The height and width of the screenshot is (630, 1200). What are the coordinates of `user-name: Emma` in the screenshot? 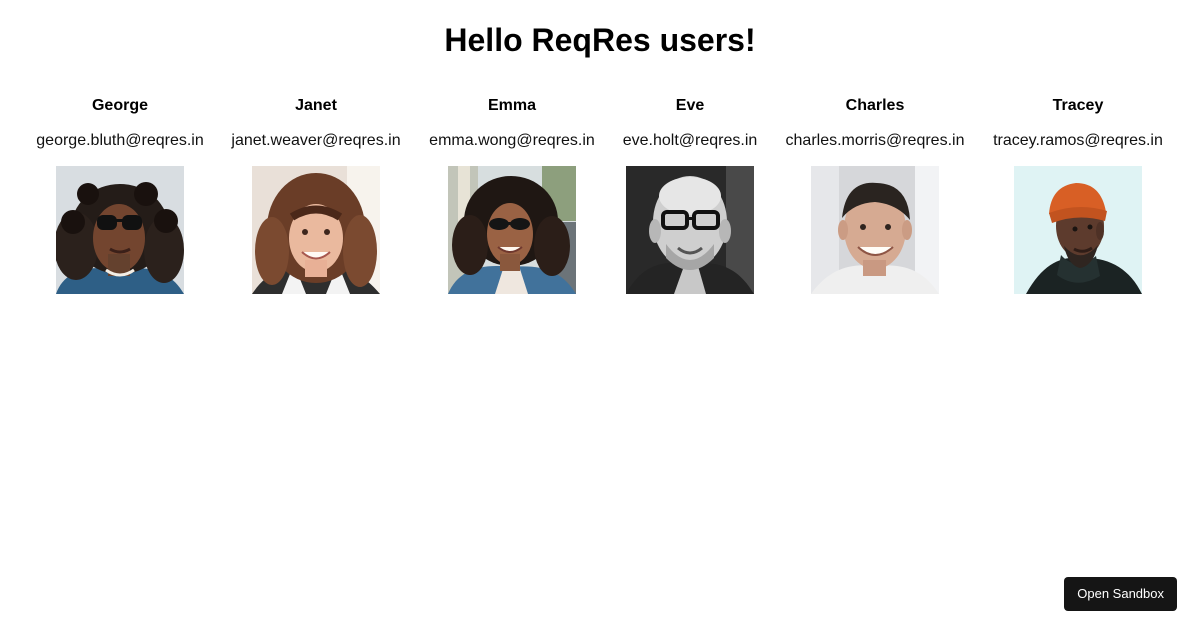 It's located at (512, 105).